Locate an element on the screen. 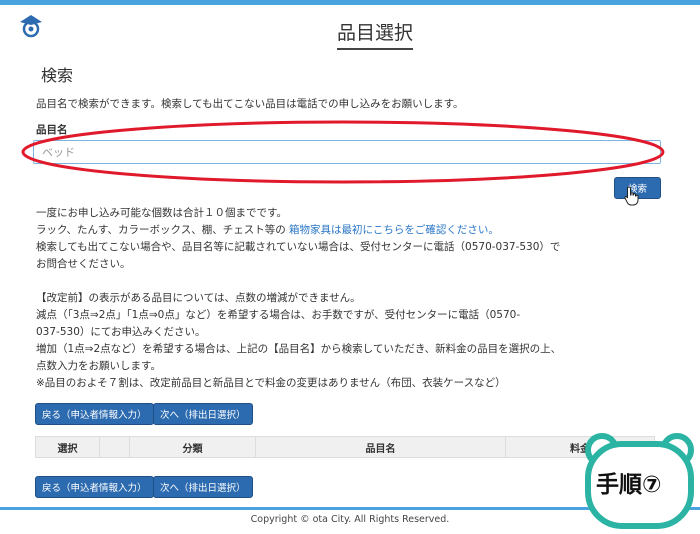  next-button-bottom: 次へ（排出日選択） is located at coordinates (203, 487).